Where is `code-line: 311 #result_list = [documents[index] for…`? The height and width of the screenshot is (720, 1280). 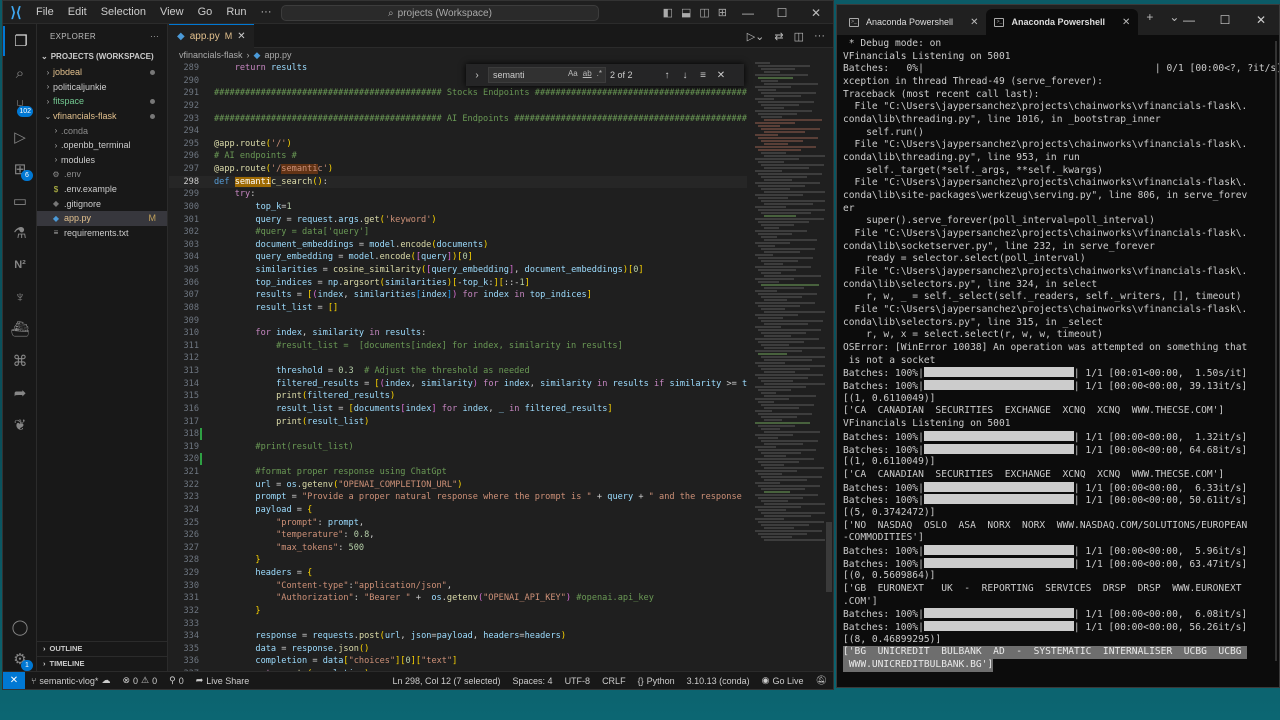 code-line: 311 #result_list = [documents[index] for… is located at coordinates (458, 346).